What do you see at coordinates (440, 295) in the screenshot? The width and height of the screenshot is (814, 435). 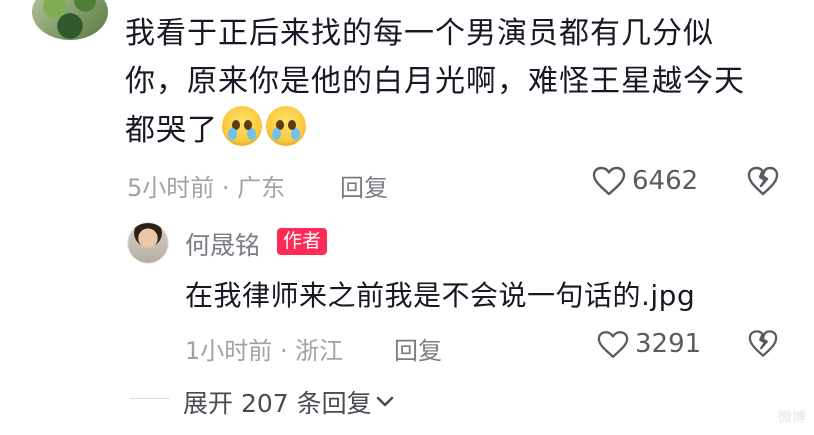 I see `reply-text: 在我律师来之前我是不会说一句话的.jpg` at bounding box center [440, 295].